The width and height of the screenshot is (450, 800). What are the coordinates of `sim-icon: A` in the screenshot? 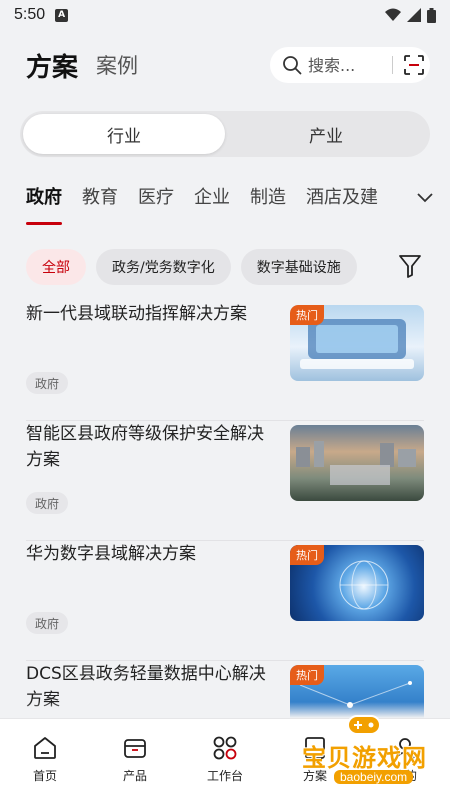 It's located at (62, 15).